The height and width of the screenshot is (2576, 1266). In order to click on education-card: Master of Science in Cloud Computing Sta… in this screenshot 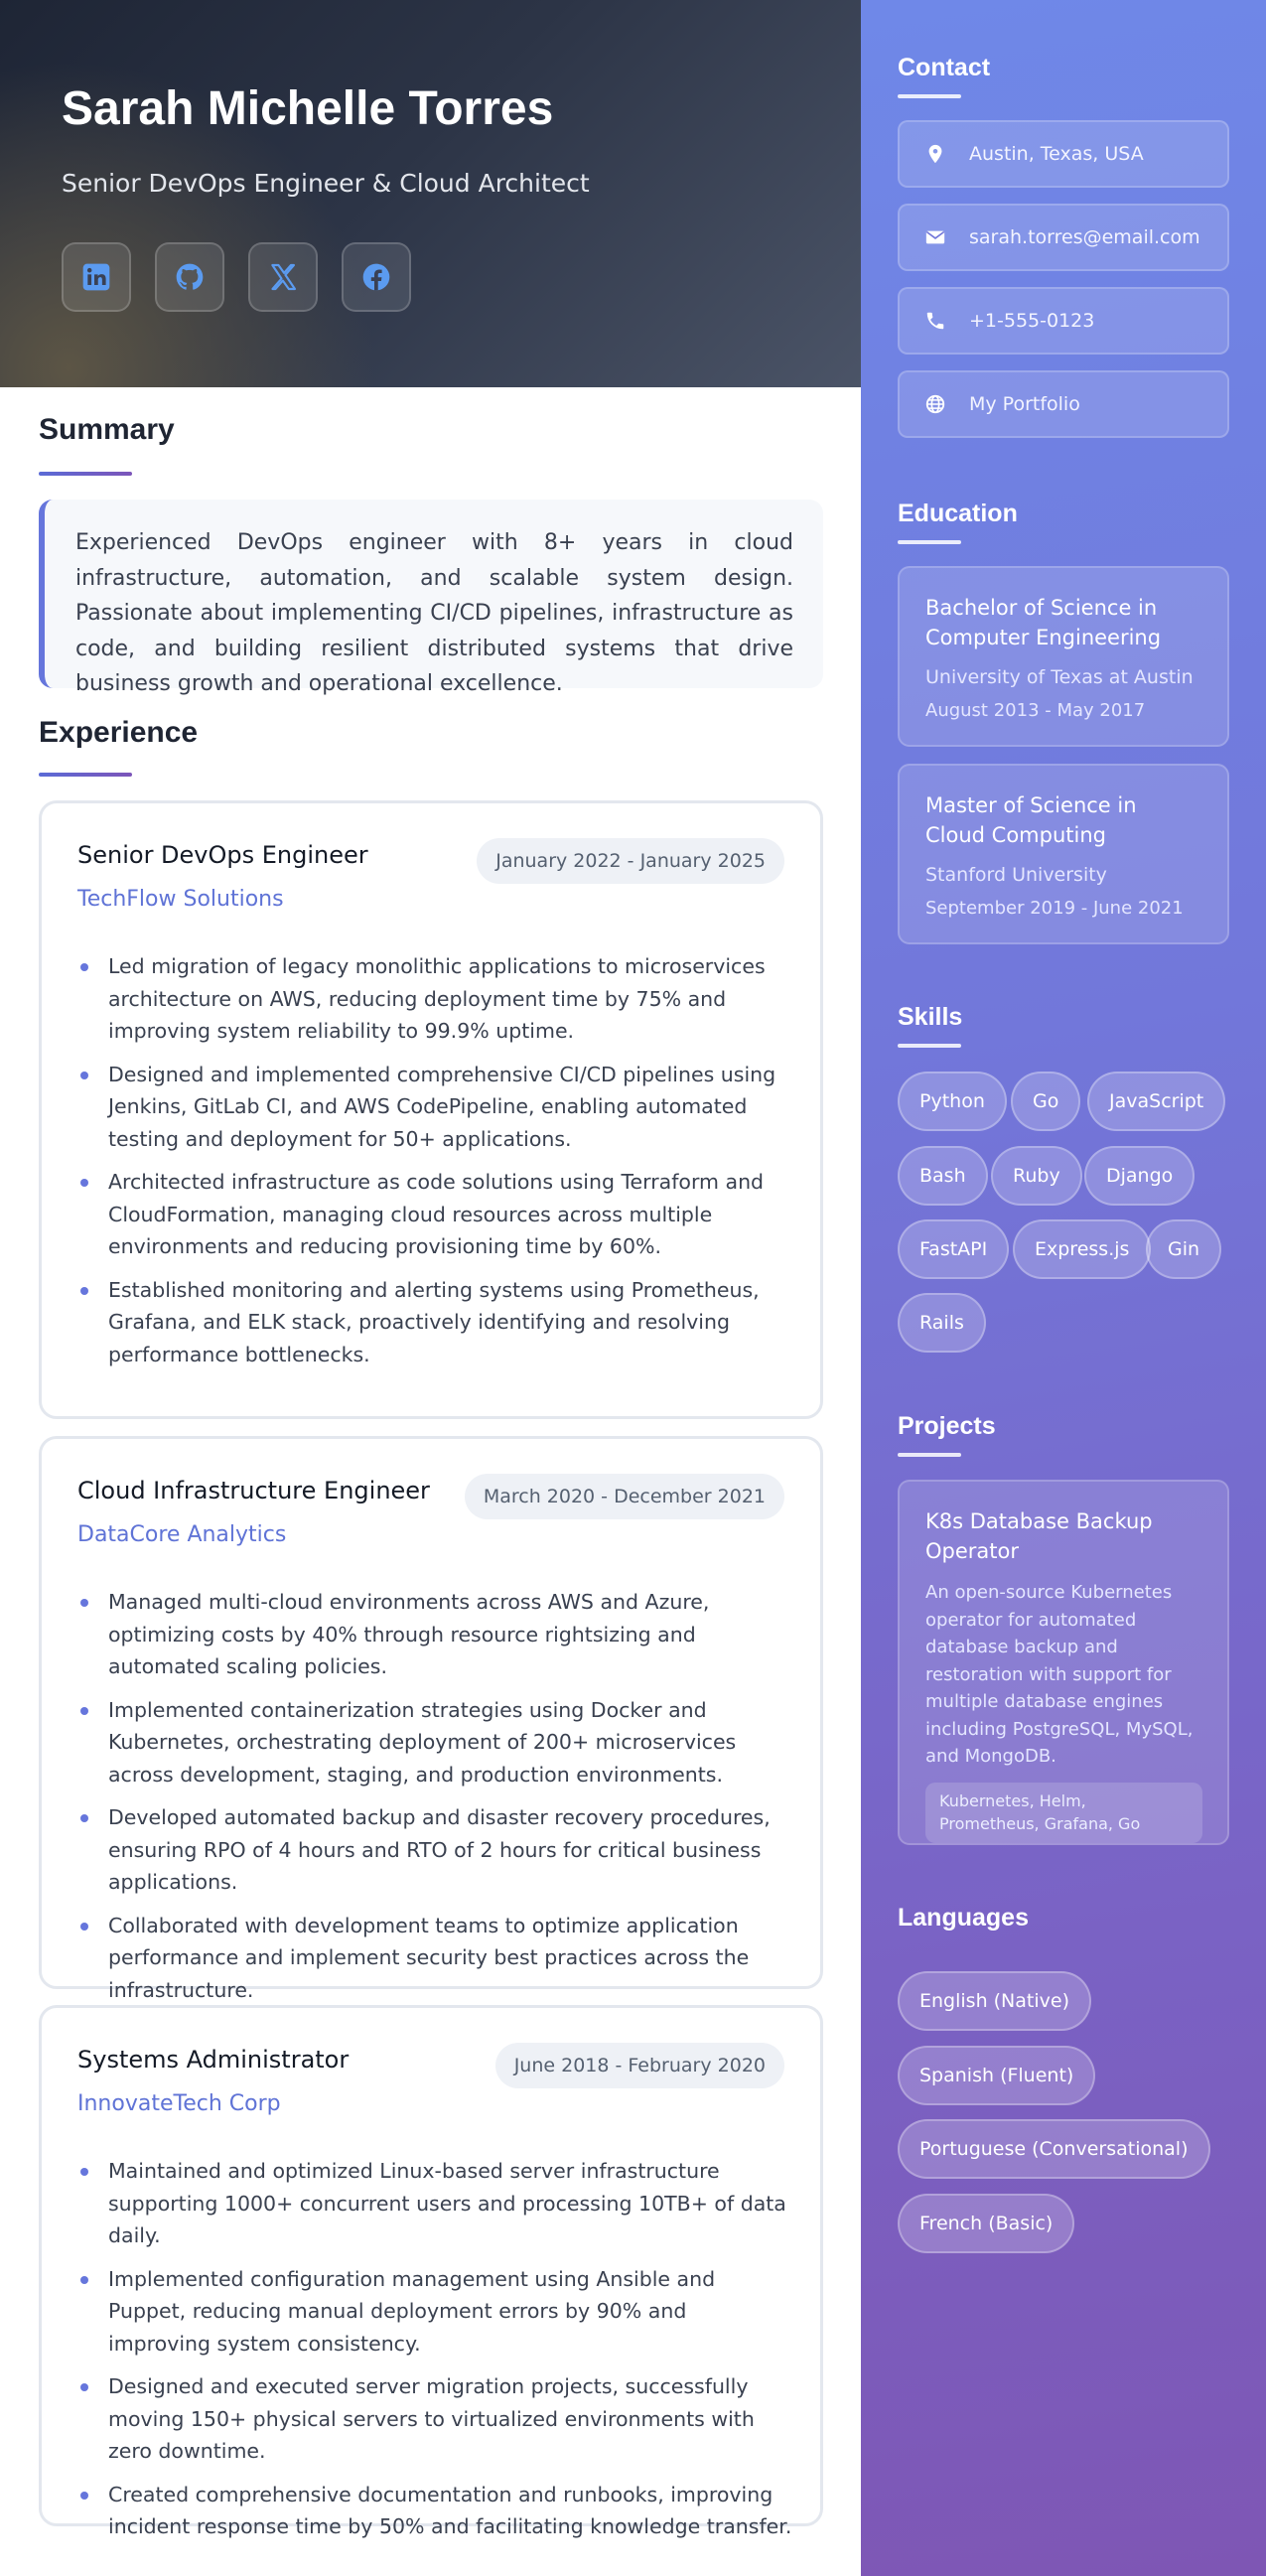, I will do `click(1063, 854)`.